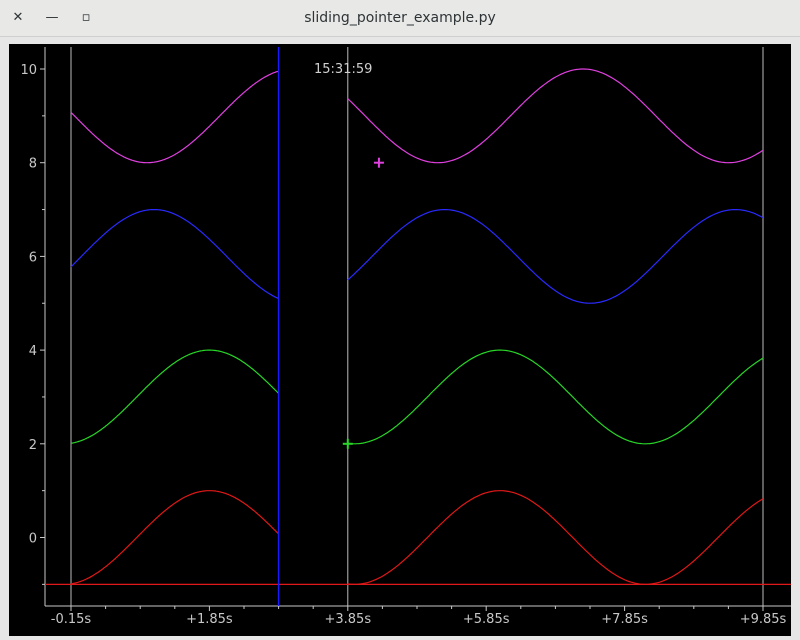 The width and height of the screenshot is (800, 640). Describe the element at coordinates (209, 619) in the screenshot. I see `x-tick-label: +1.85s` at that location.